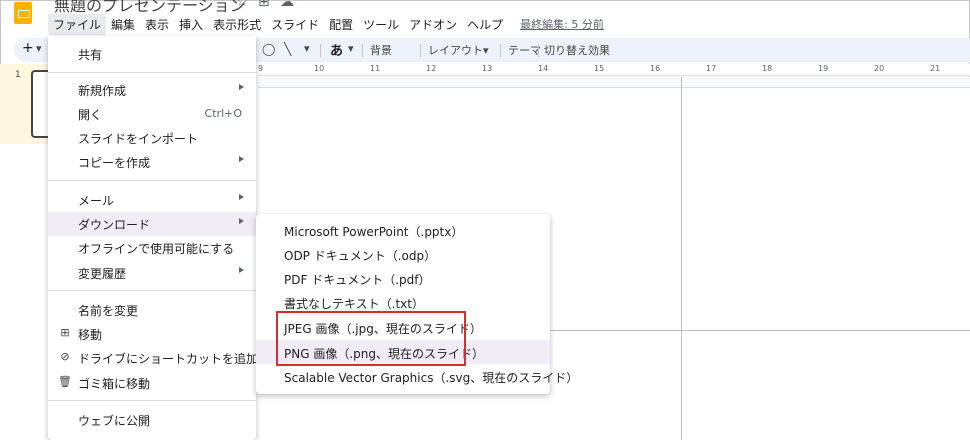  What do you see at coordinates (431, 68) in the screenshot?
I see `ruler-tick-label: 12` at bounding box center [431, 68].